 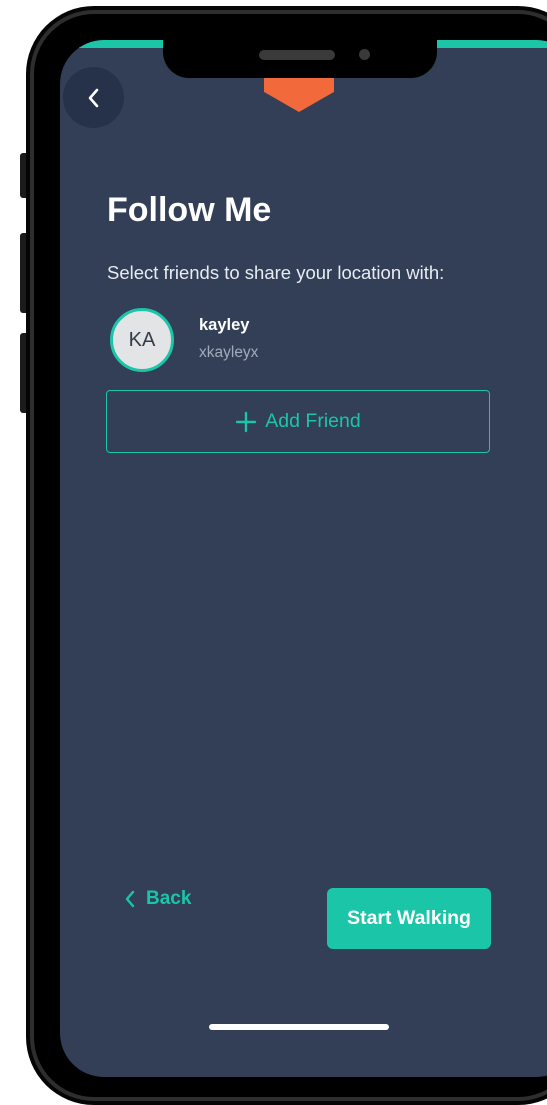 What do you see at coordinates (364, 54) in the screenshot?
I see `front-camera` at bounding box center [364, 54].